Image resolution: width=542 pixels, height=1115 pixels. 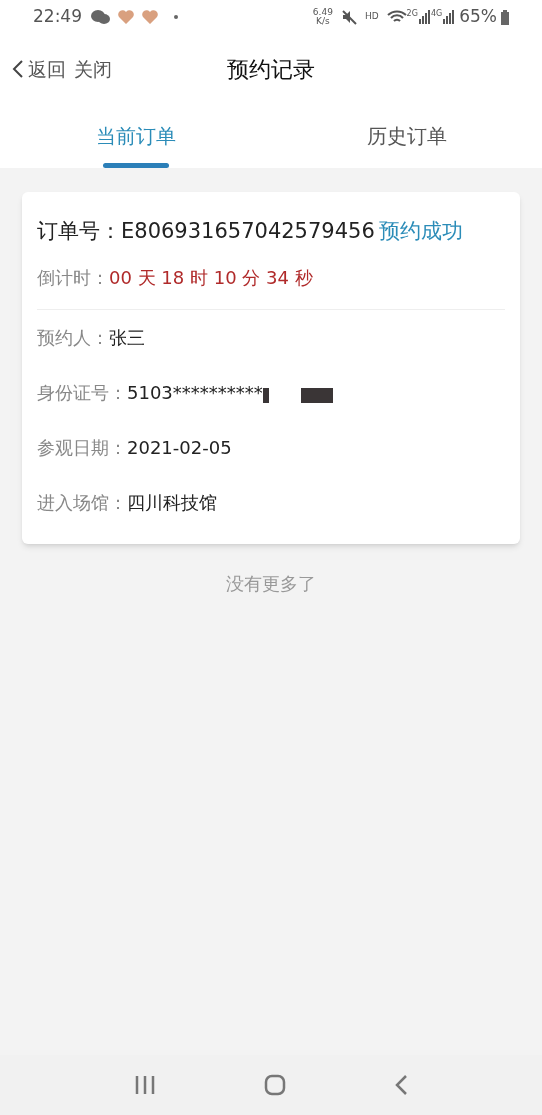 What do you see at coordinates (39, 69) in the screenshot?
I see `back-button: 返回` at bounding box center [39, 69].